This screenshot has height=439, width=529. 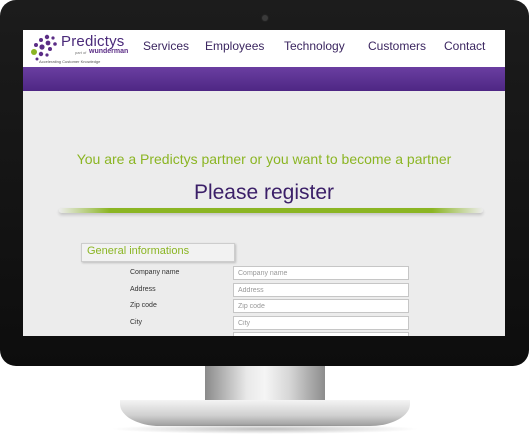 I want to click on stand-shadow, so click(x=265, y=429).